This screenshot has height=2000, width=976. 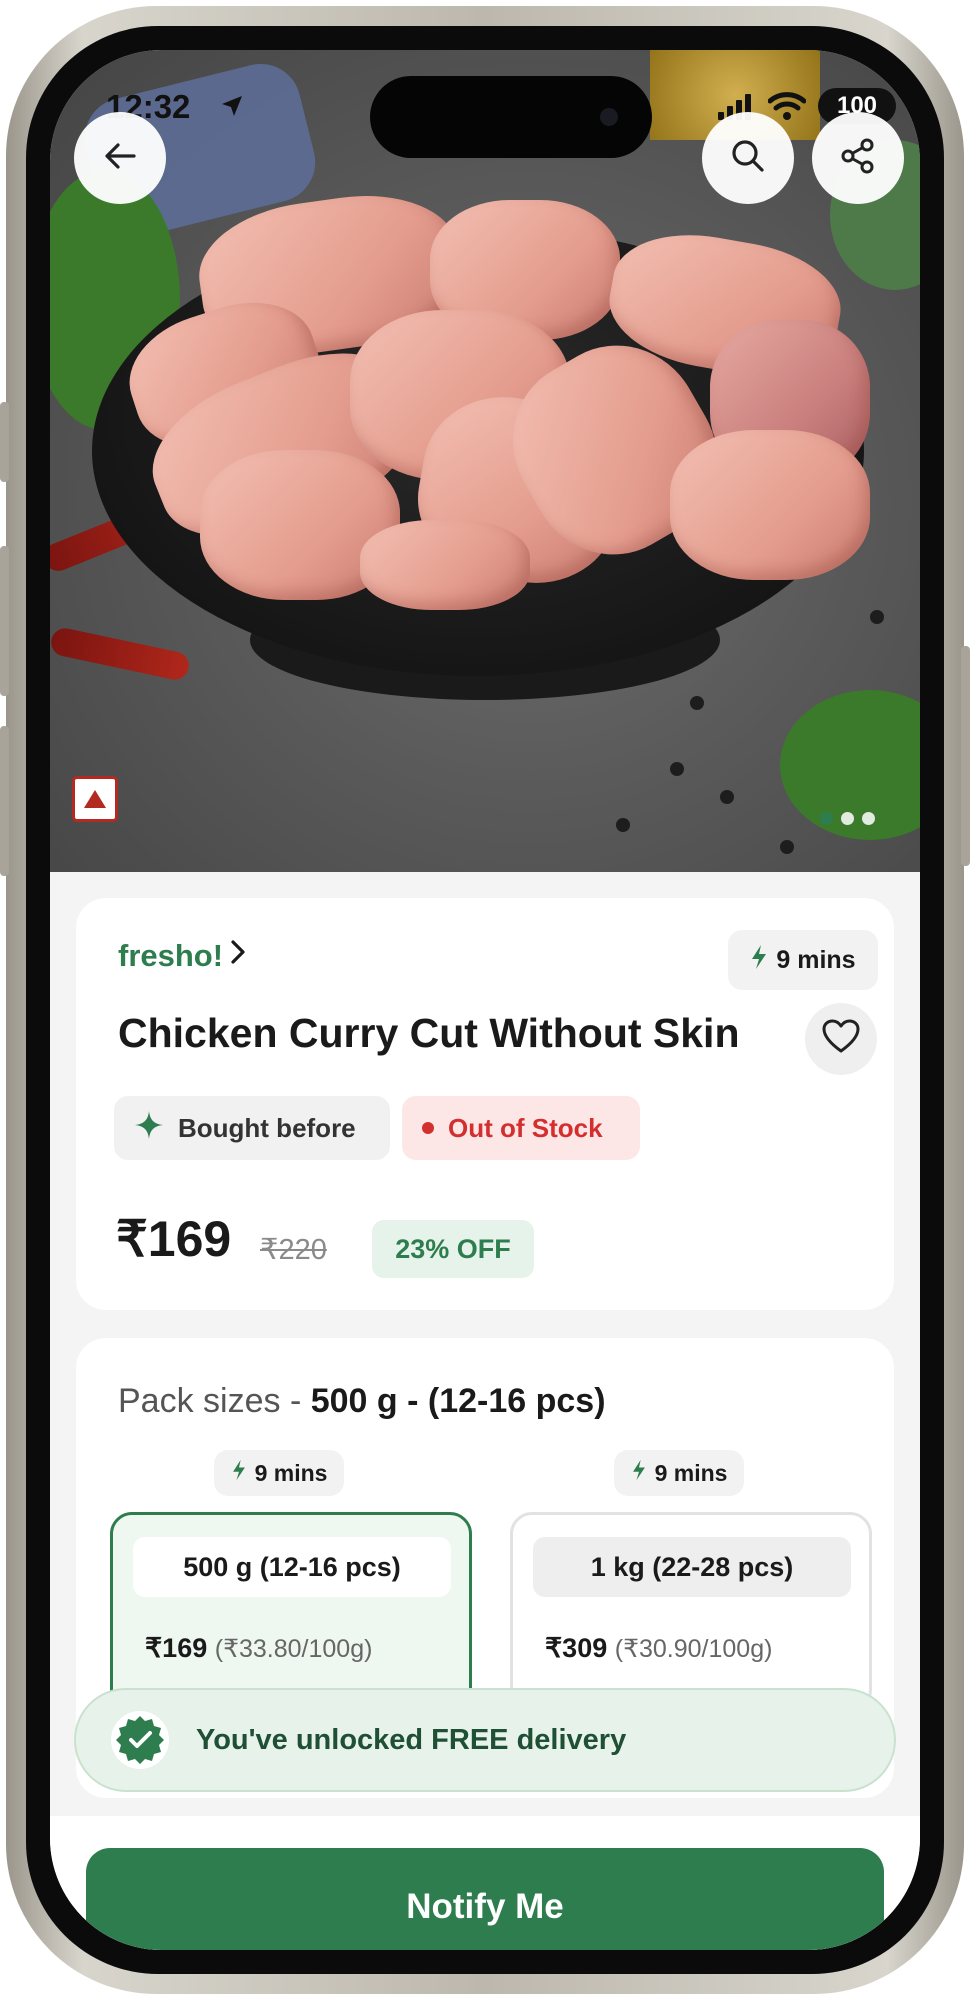 I want to click on carousel-indicator, so click(x=847, y=818).